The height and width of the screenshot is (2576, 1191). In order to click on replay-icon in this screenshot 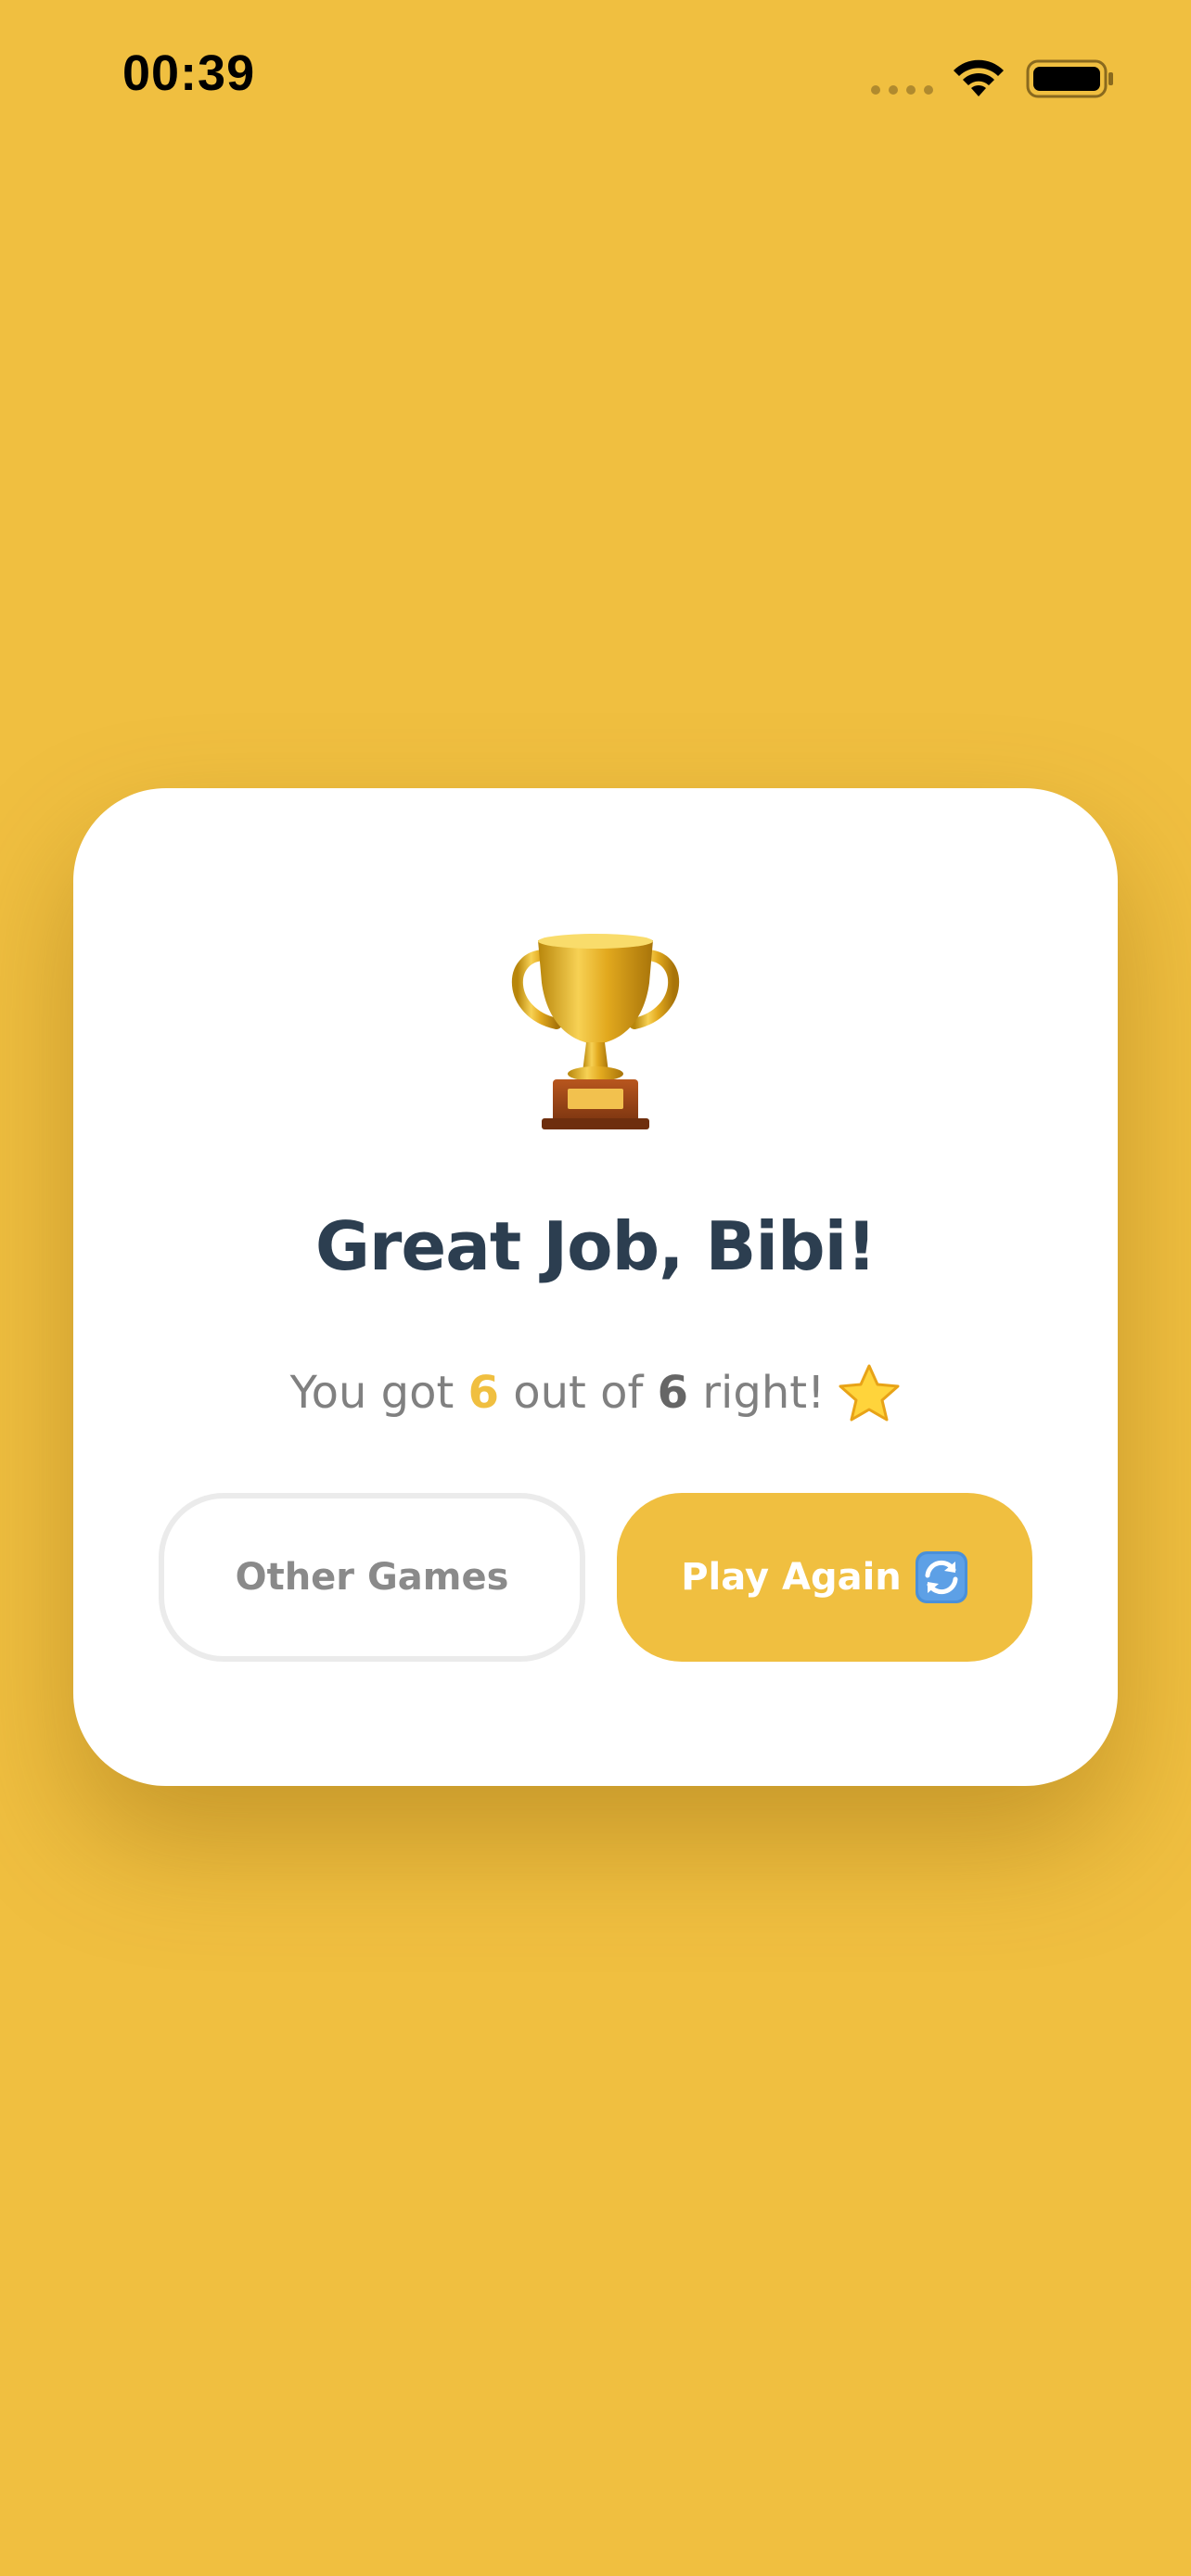, I will do `click(941, 1577)`.